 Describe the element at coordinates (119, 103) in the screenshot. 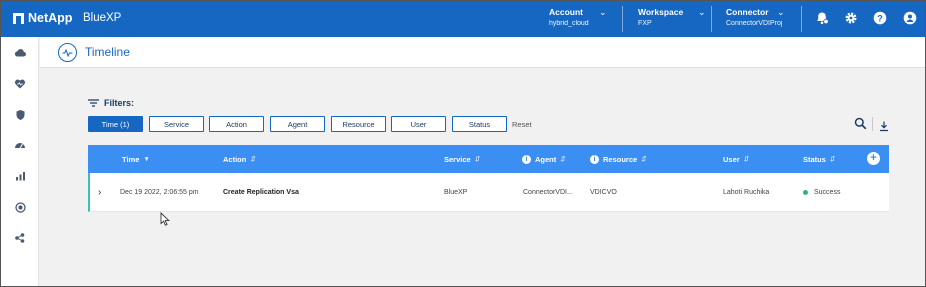

I see `filters-label: Filters:` at that location.